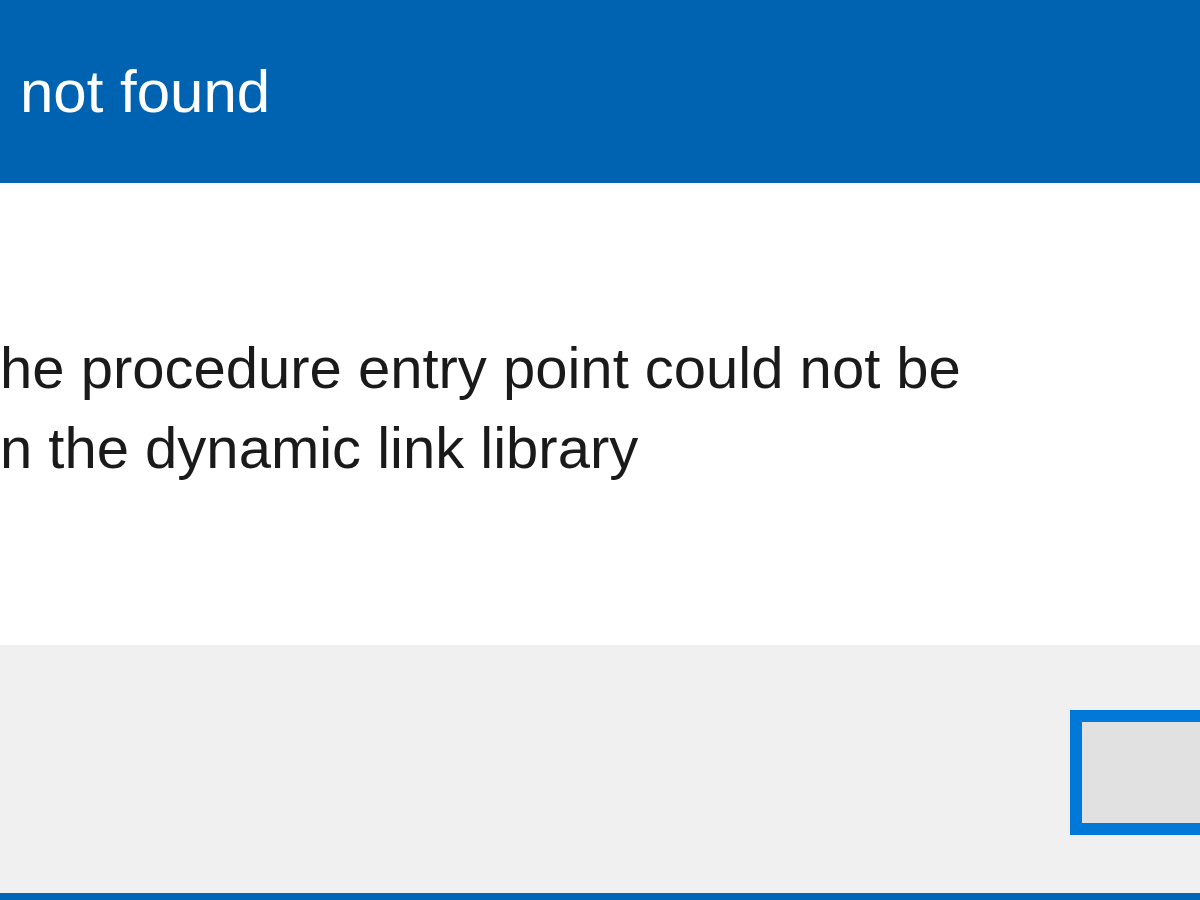 Image resolution: width=1200 pixels, height=900 pixels. I want to click on window-title: not found, so click(145, 91).